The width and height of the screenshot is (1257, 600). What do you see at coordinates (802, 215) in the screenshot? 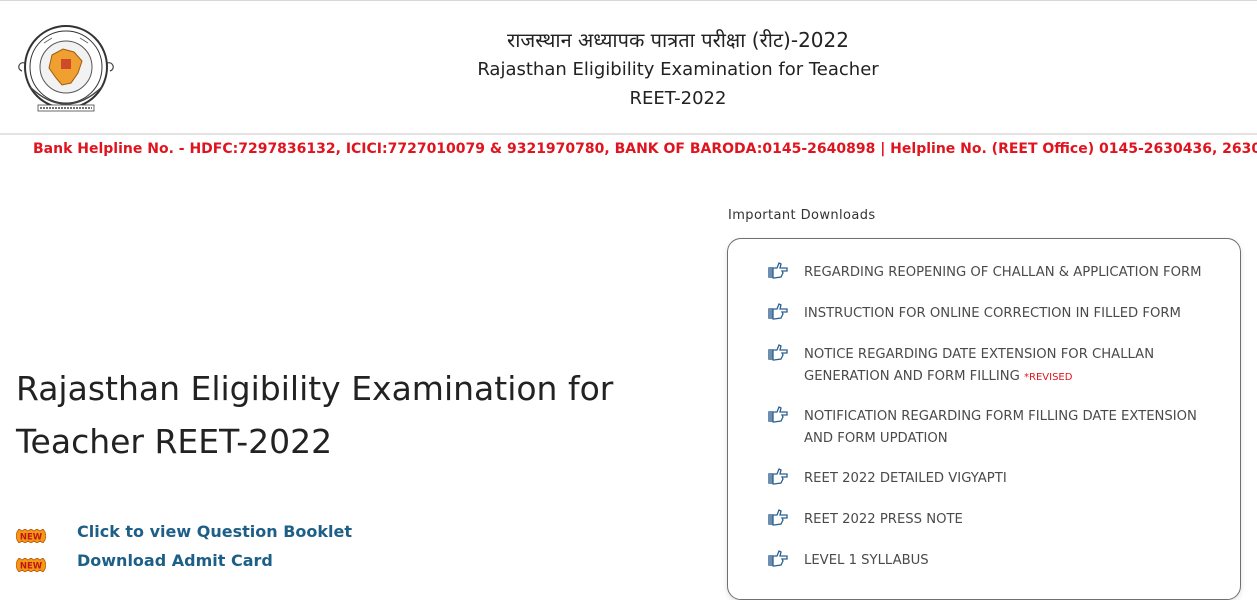
I see `important-downloads-heading: Important Downloads` at bounding box center [802, 215].